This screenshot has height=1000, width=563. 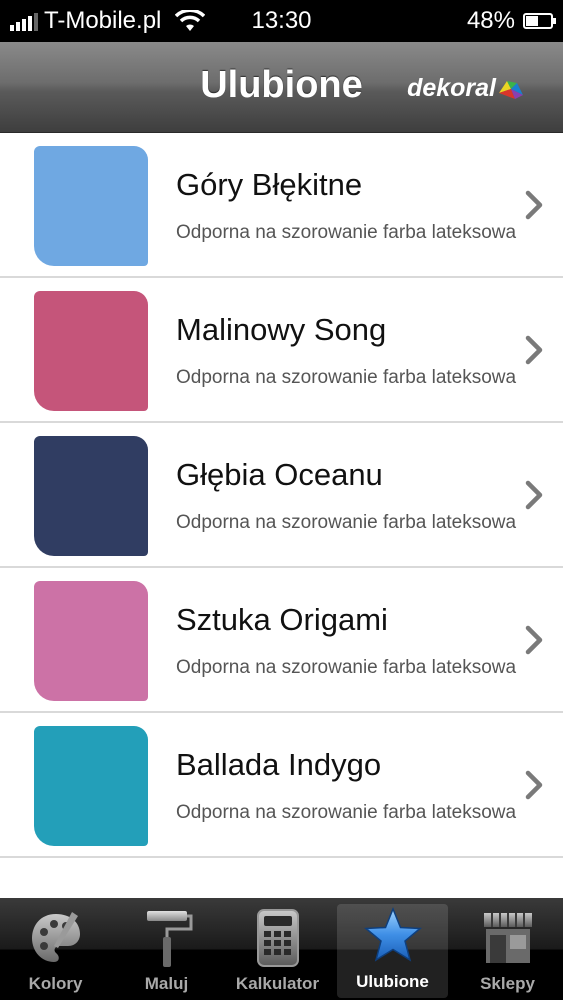 I want to click on status-left: T-Mobile.pl, so click(x=108, y=21).